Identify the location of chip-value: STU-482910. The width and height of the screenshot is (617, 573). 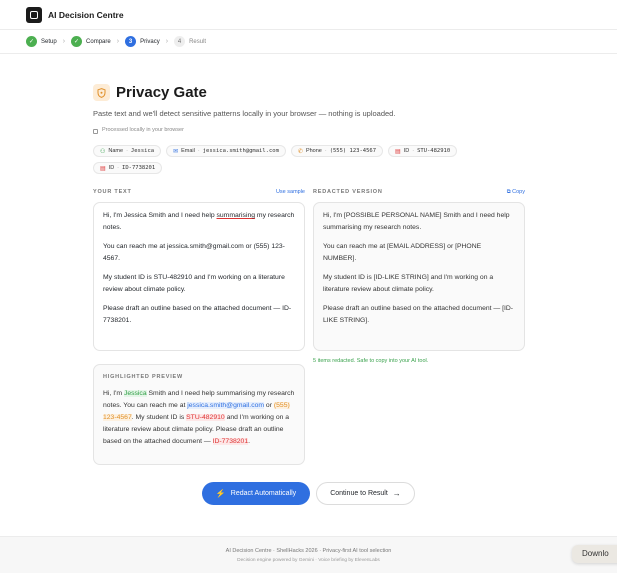
(434, 151).